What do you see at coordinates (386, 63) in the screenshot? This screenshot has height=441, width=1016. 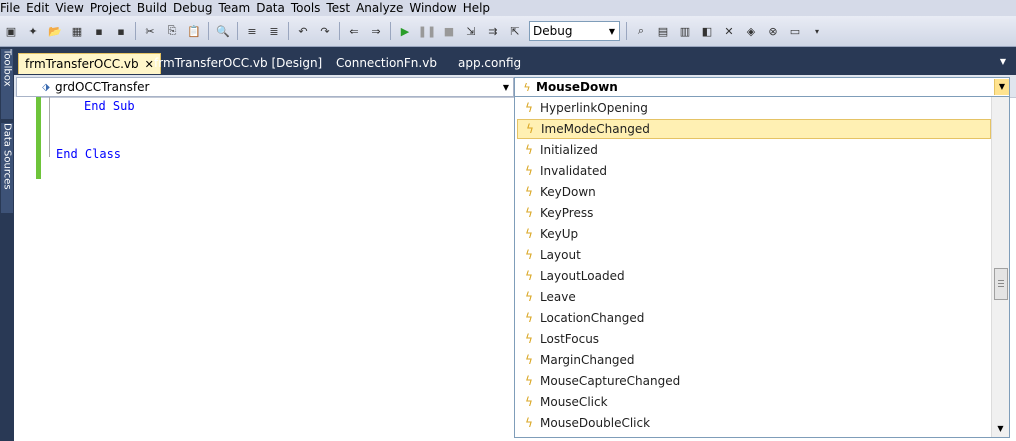 I see `tab-connectionfn-vb: ConnectionFn.vb` at bounding box center [386, 63].